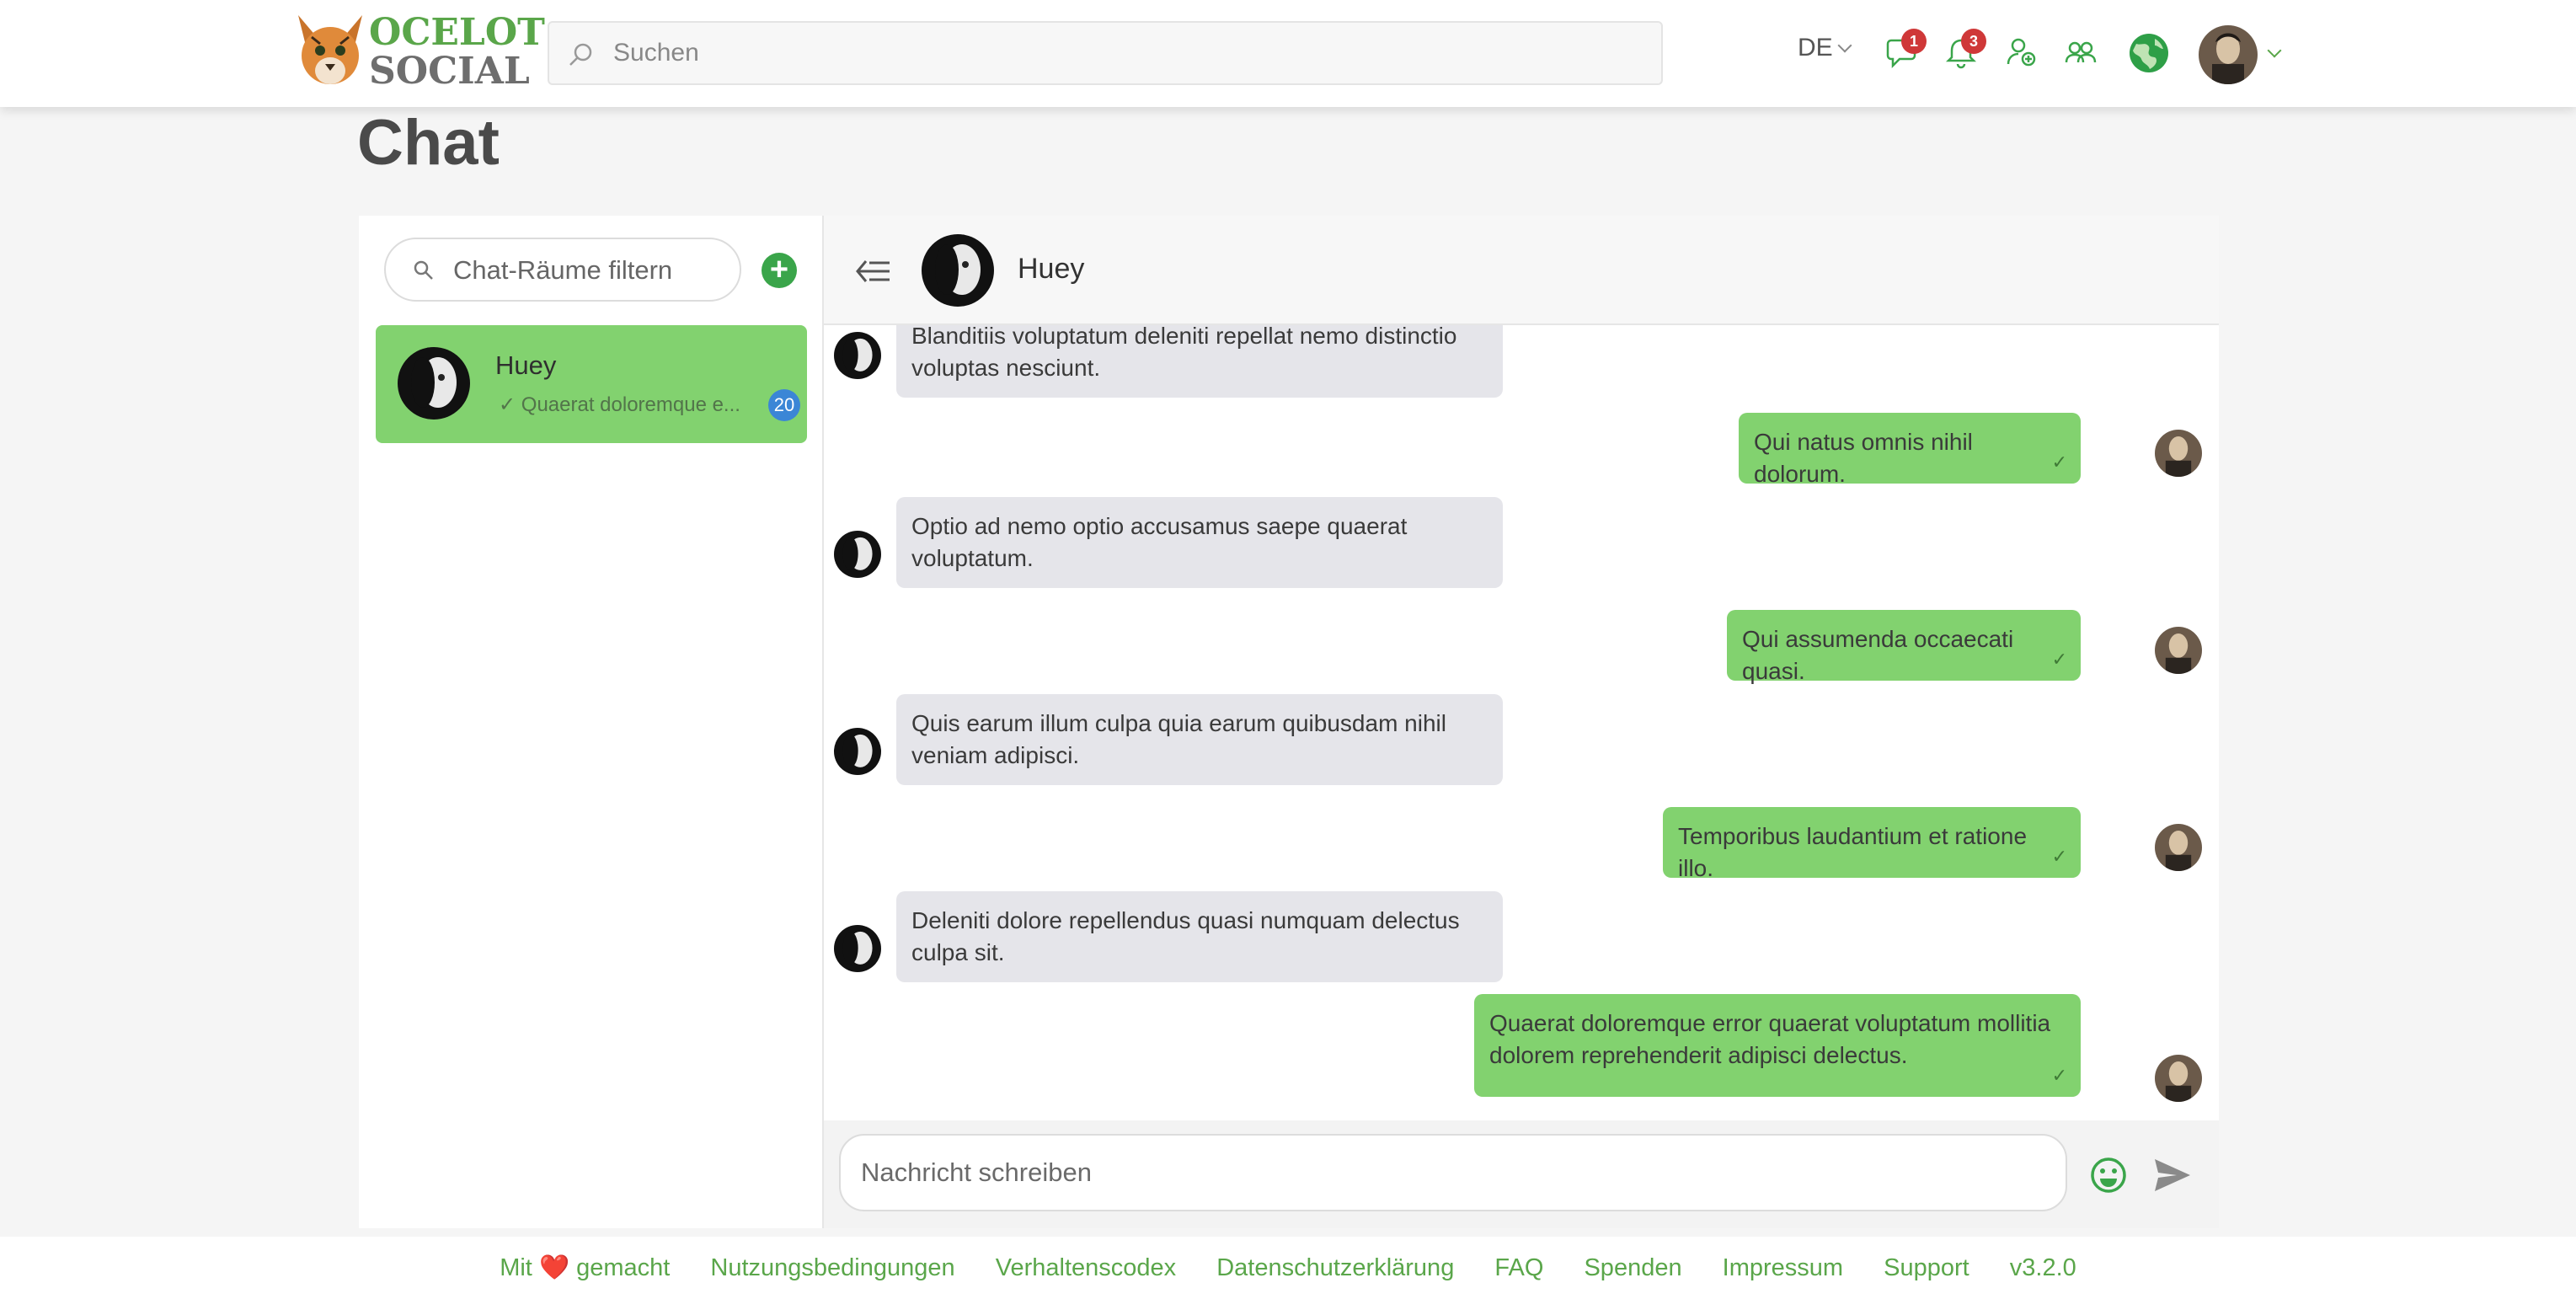 The width and height of the screenshot is (2576, 1299). Describe the element at coordinates (1815, 47) in the screenshot. I see `language-label: DE` at that location.